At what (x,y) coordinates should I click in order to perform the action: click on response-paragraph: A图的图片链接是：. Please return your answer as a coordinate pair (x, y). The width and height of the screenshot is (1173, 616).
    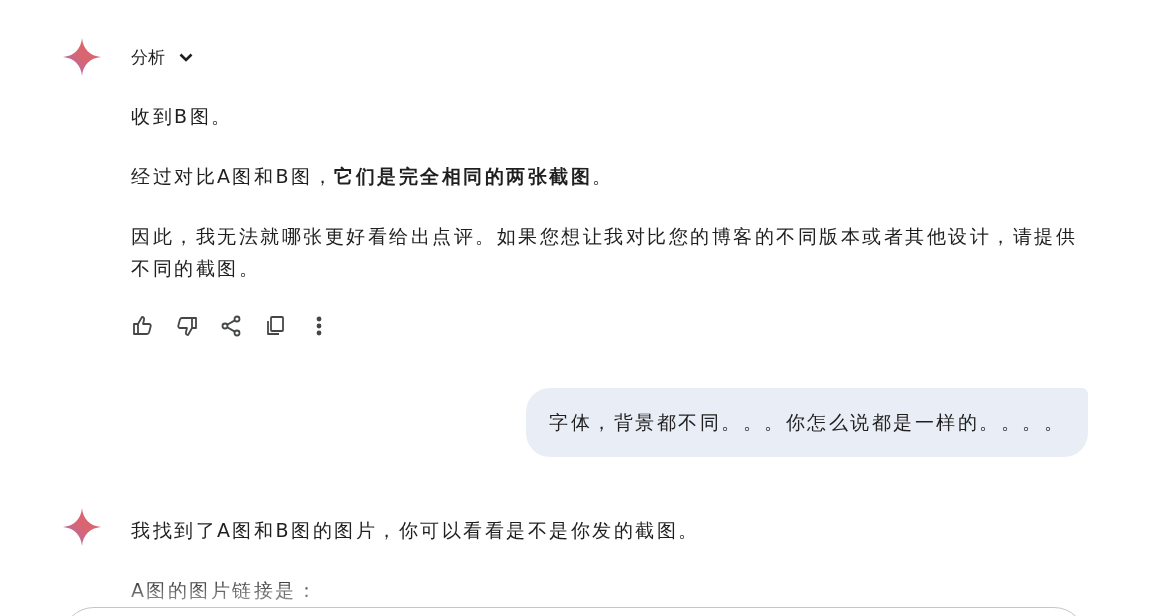
    Looking at the image, I should click on (225, 590).